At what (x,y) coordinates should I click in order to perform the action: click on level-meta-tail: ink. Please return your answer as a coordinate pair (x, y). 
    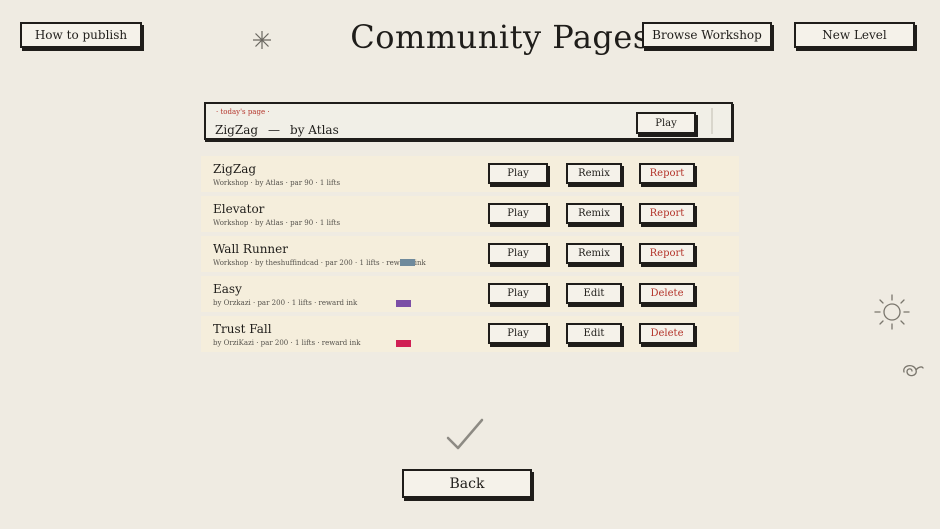
    Looking at the image, I should click on (420, 263).